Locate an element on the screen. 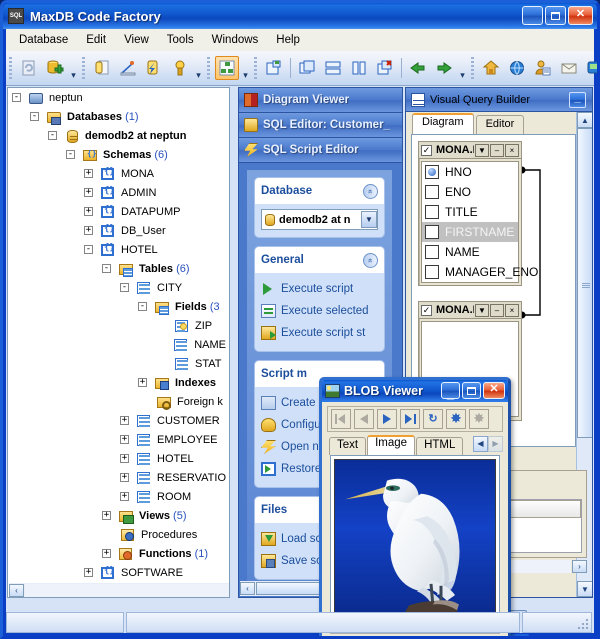  tree-item-customer: + CUSTOMER is located at coordinates (118, 420).